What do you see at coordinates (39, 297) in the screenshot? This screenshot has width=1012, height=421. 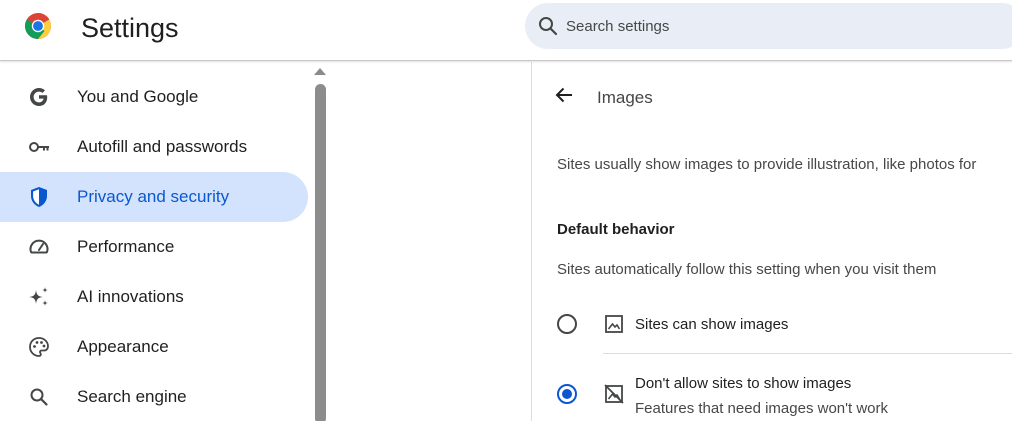 I see `sparkle-icon` at bounding box center [39, 297].